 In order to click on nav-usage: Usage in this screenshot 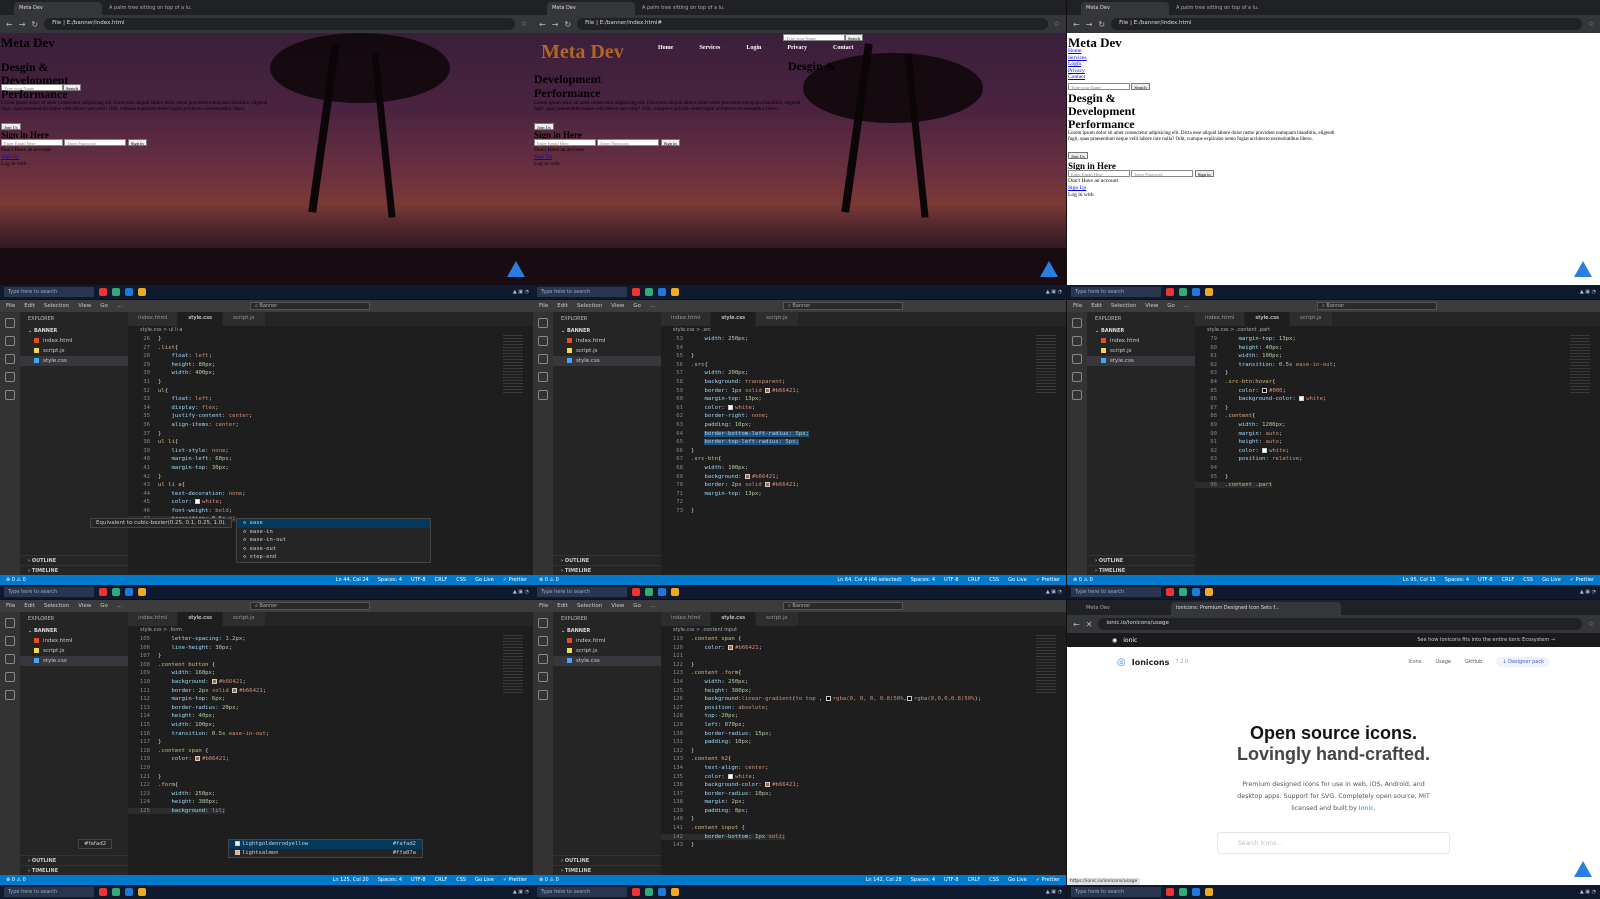, I will do `click(1443, 662)`.